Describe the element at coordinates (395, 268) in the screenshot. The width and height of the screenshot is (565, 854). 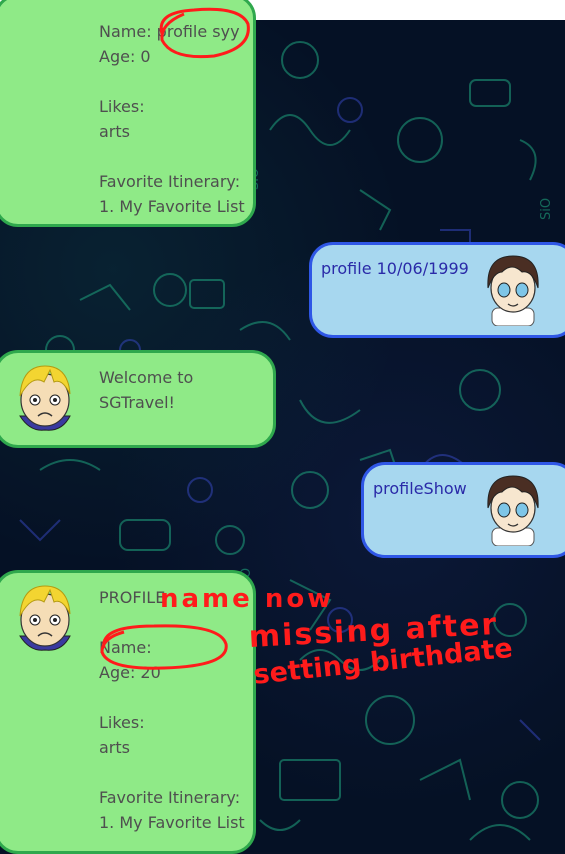
I see `user-message-text: profile 10/06/1999` at that location.